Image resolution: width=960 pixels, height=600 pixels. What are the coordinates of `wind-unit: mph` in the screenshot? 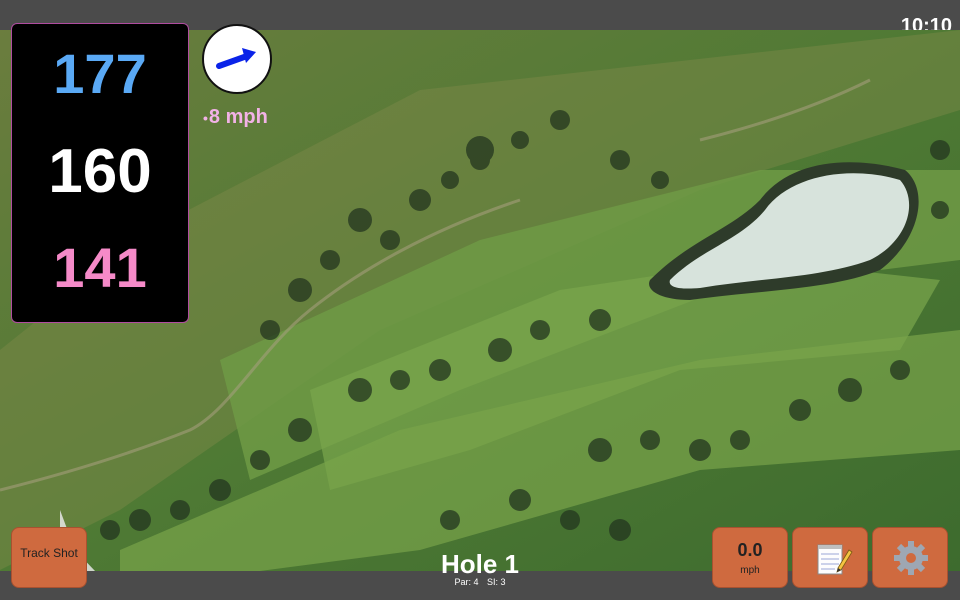 It's located at (750, 570).